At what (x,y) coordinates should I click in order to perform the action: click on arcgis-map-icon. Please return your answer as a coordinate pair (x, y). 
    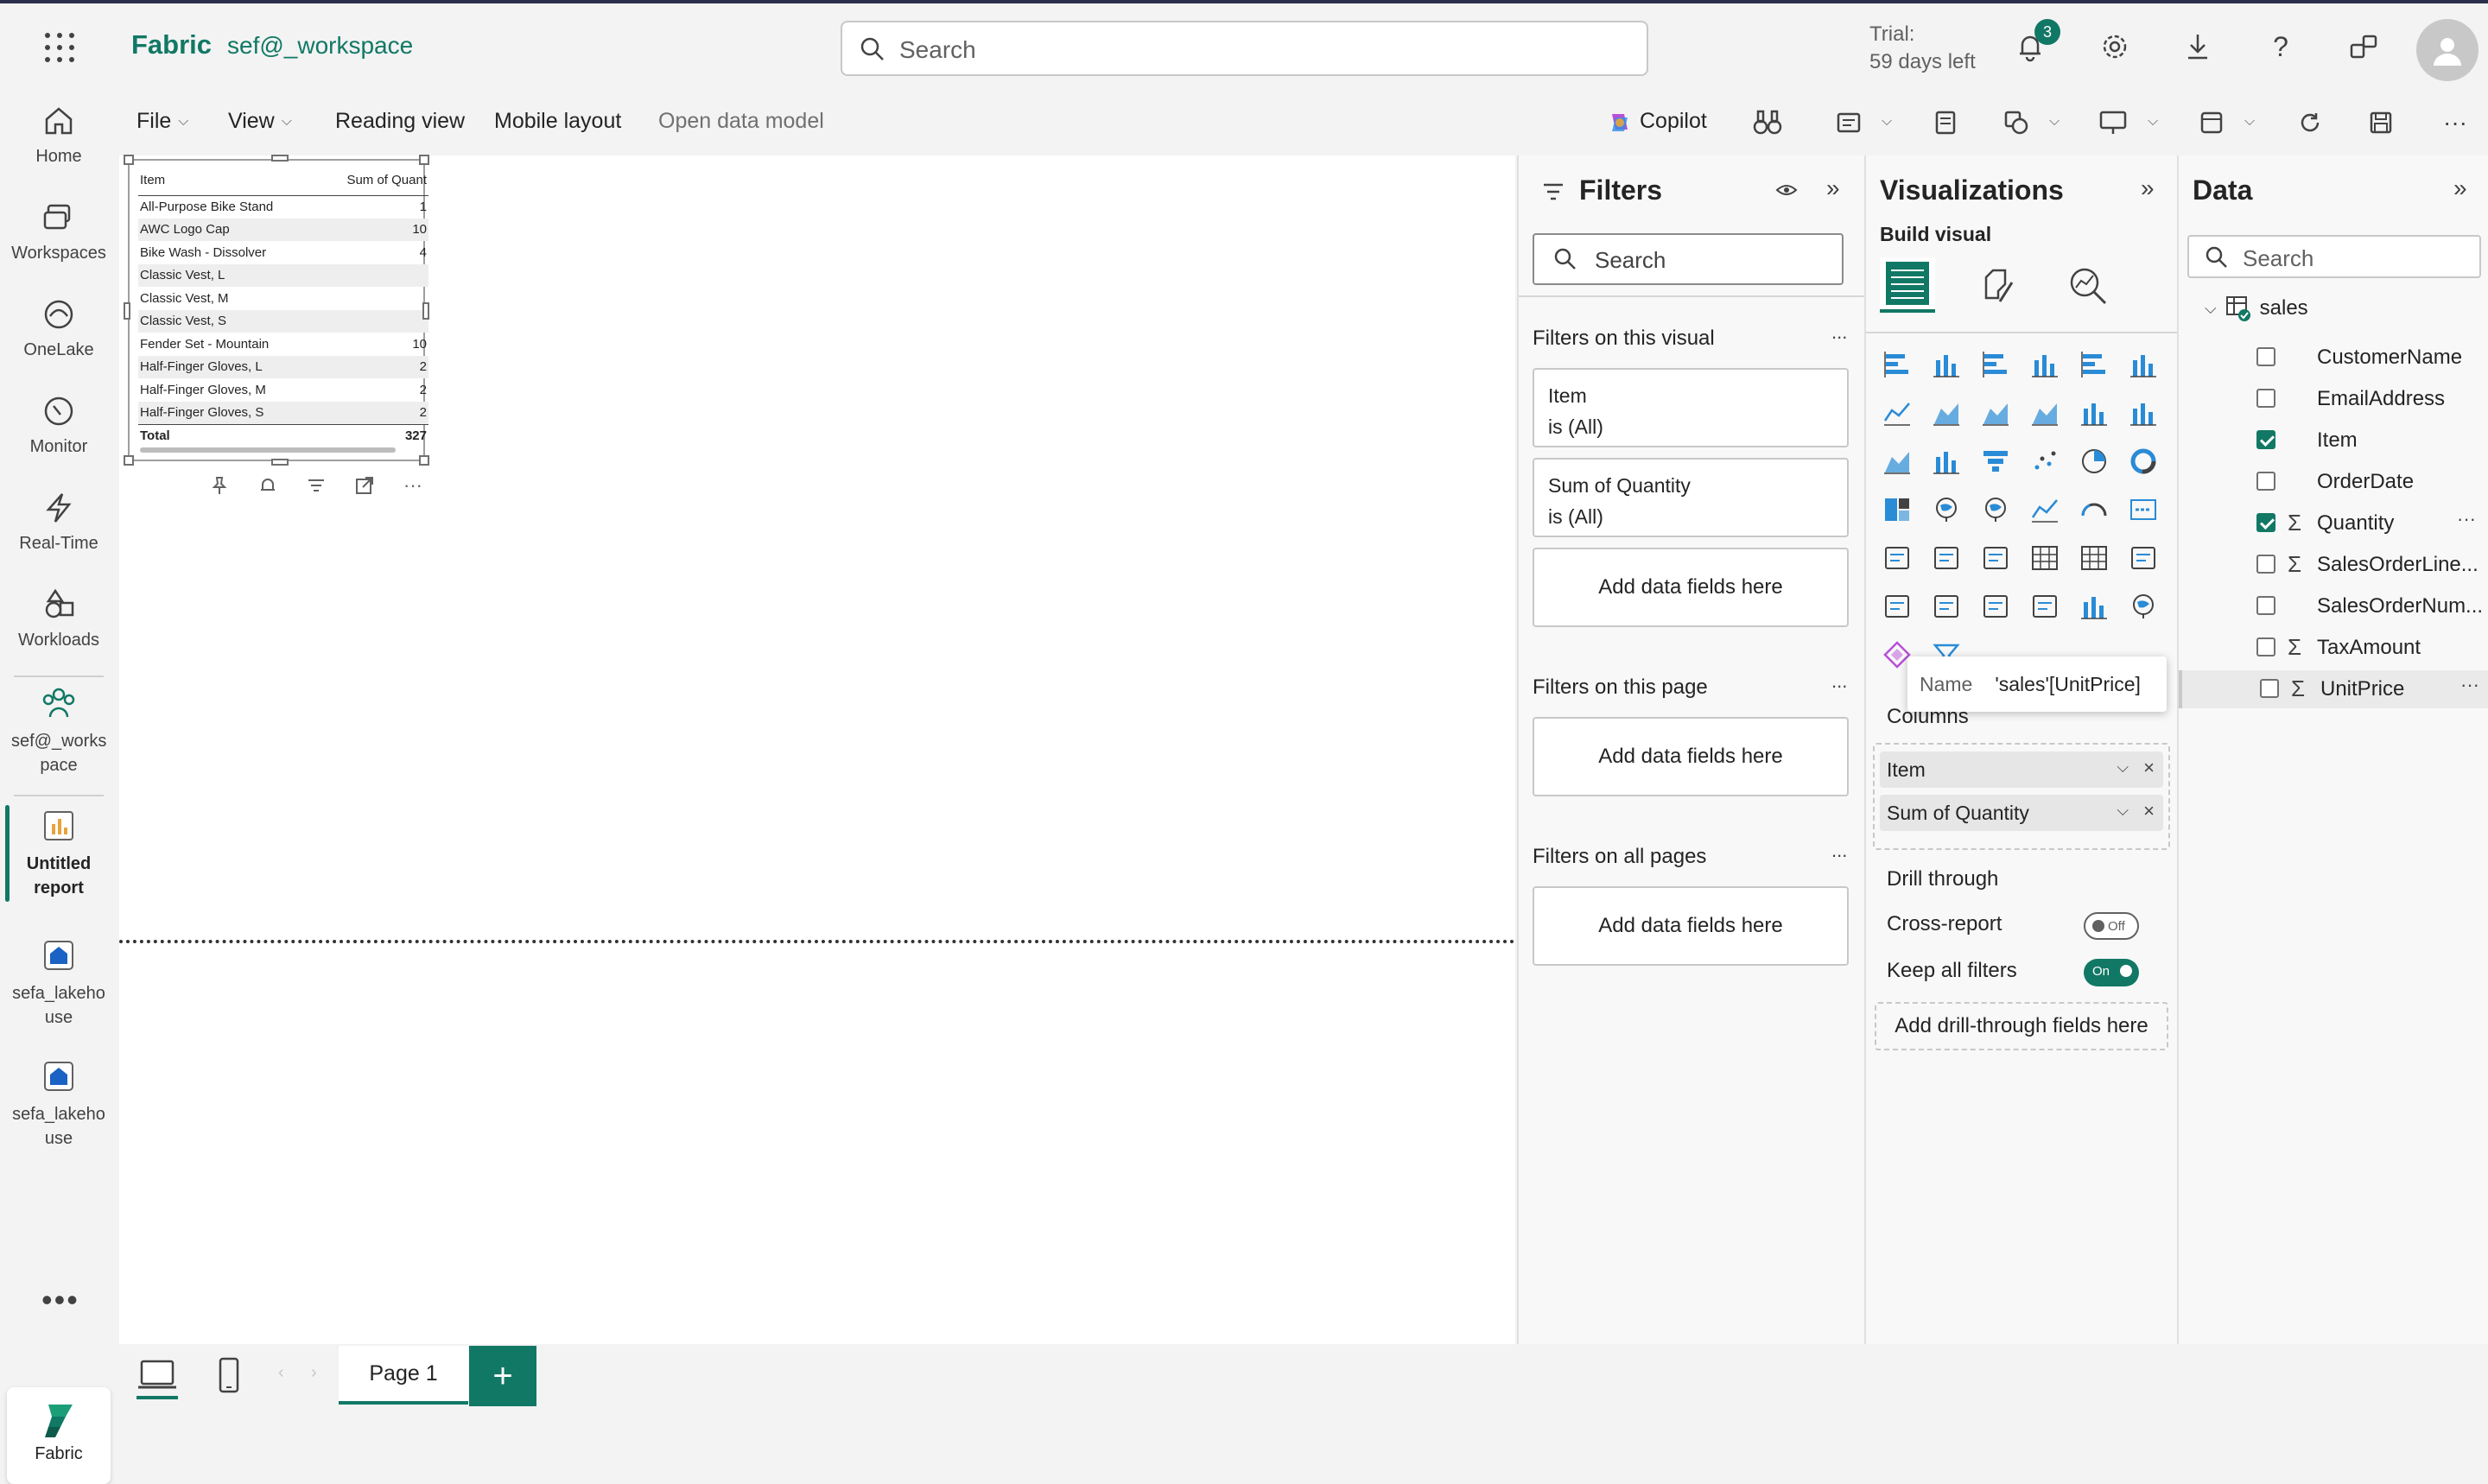
    Looking at the image, I should click on (2143, 606).